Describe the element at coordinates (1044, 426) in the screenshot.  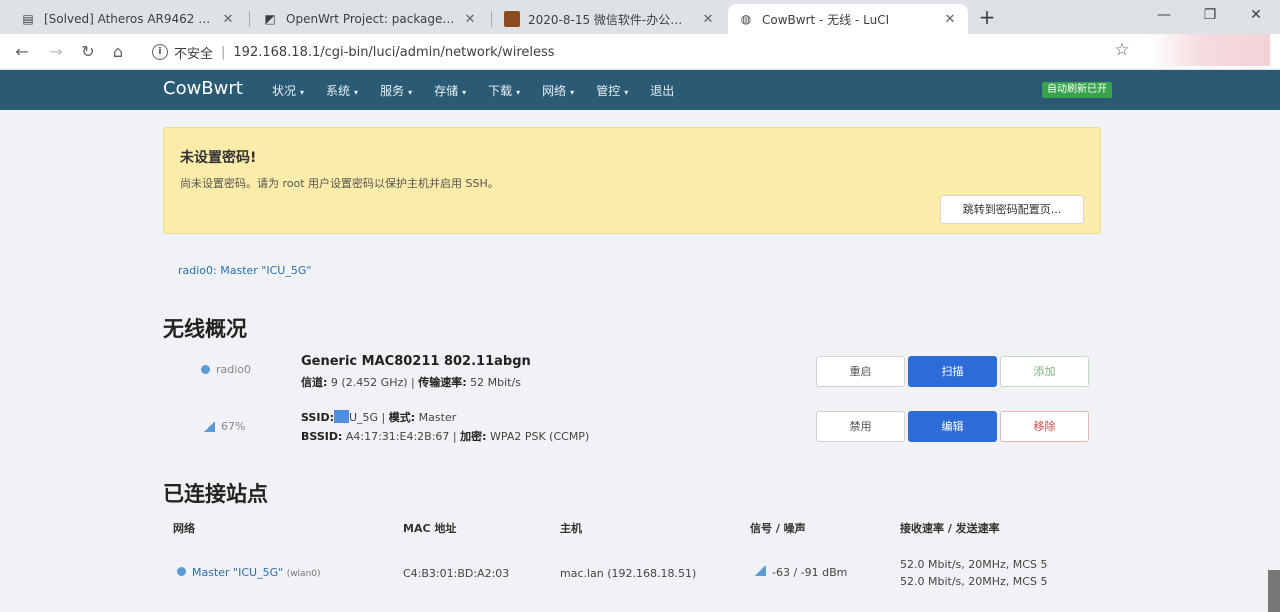
I see `remove-button: 移除` at that location.